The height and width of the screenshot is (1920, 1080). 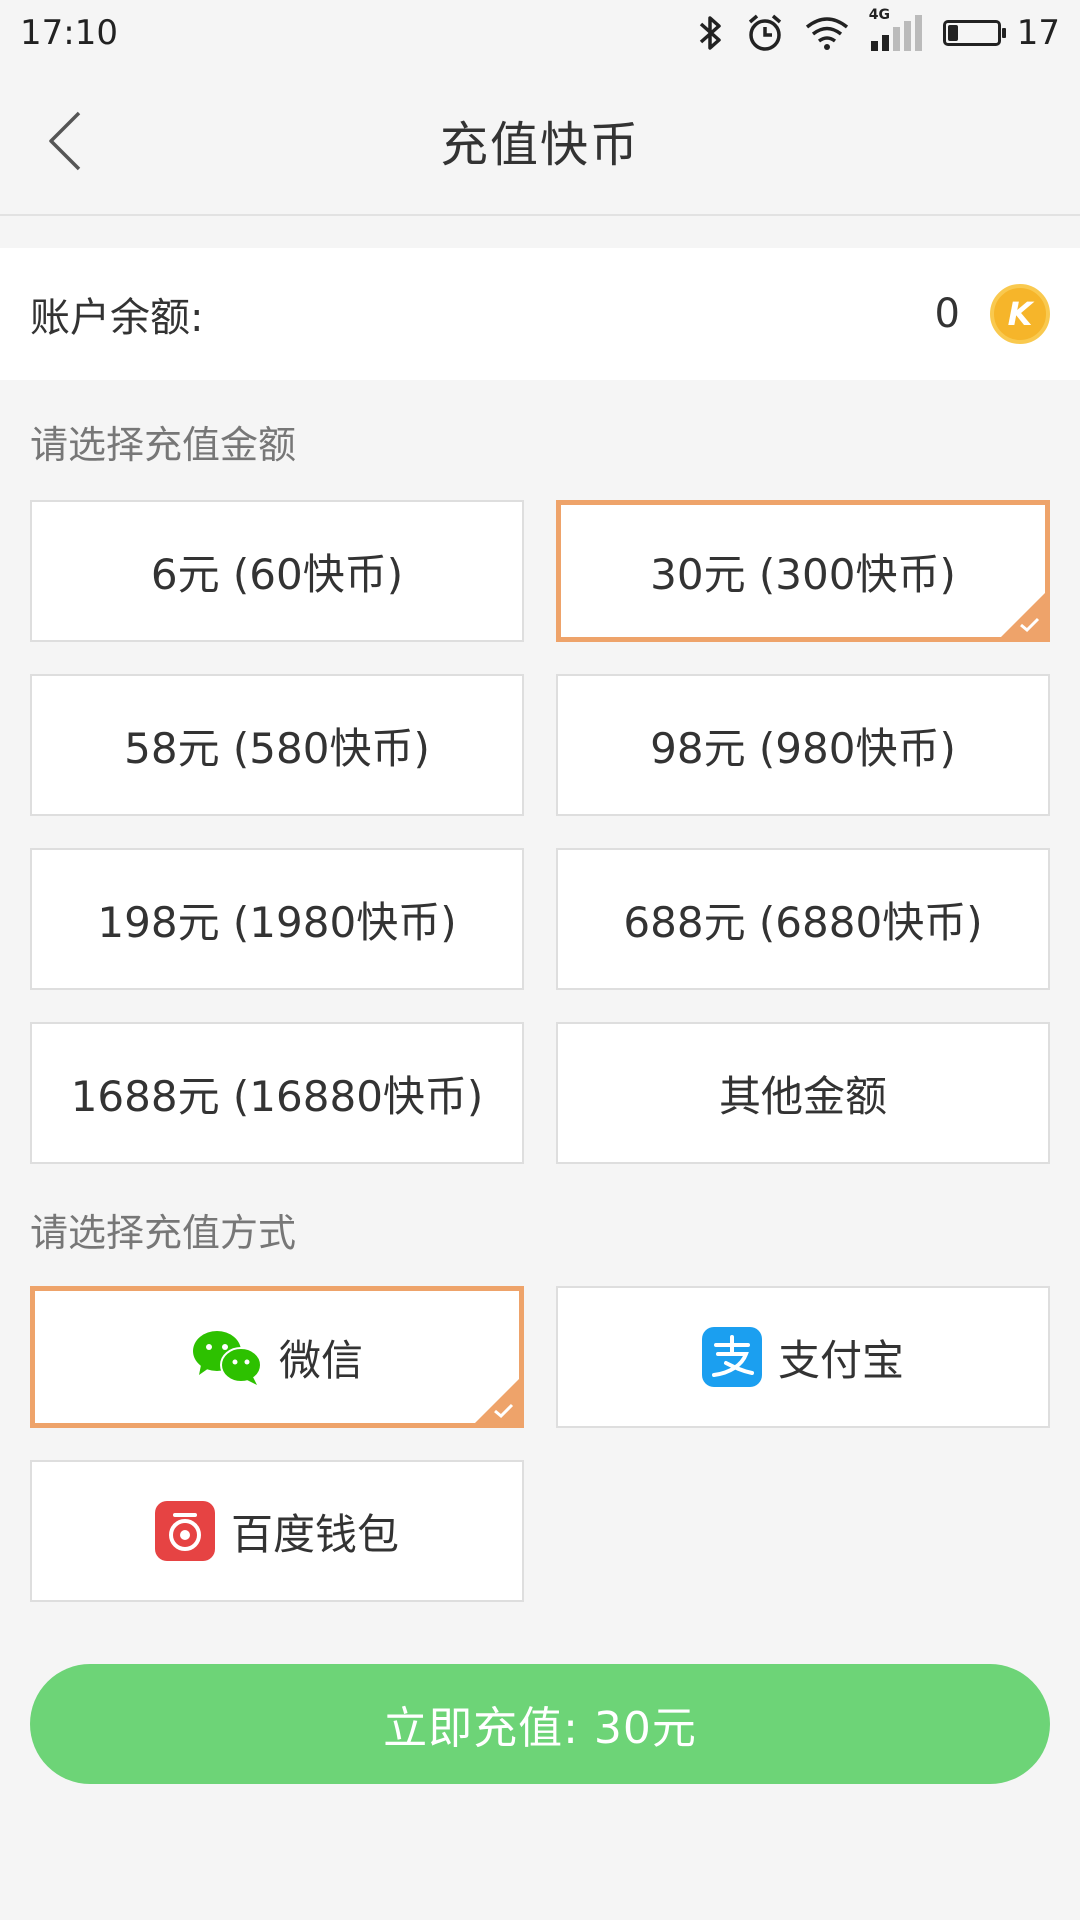 I want to click on bluetooth-icon, so click(x=711, y=33).